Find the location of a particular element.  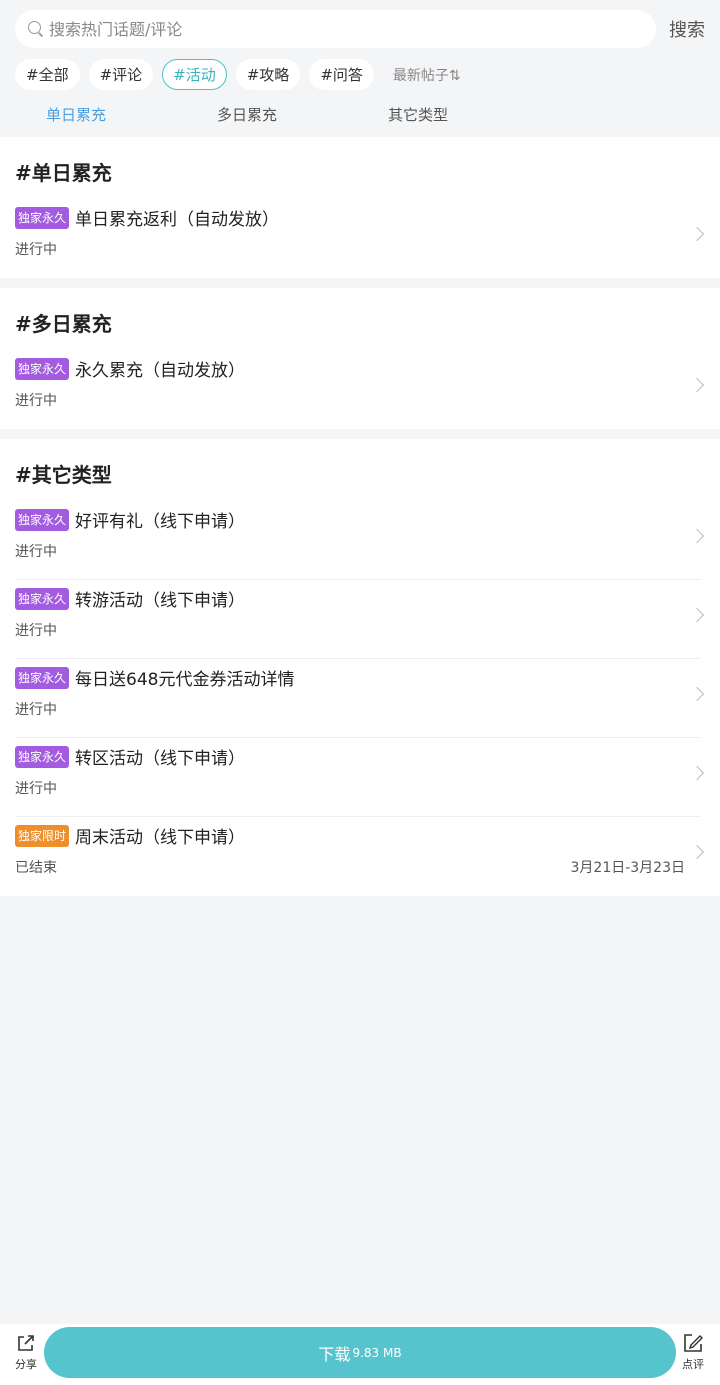

item-title: 周末活动（线下申请） is located at coordinates (160, 838).